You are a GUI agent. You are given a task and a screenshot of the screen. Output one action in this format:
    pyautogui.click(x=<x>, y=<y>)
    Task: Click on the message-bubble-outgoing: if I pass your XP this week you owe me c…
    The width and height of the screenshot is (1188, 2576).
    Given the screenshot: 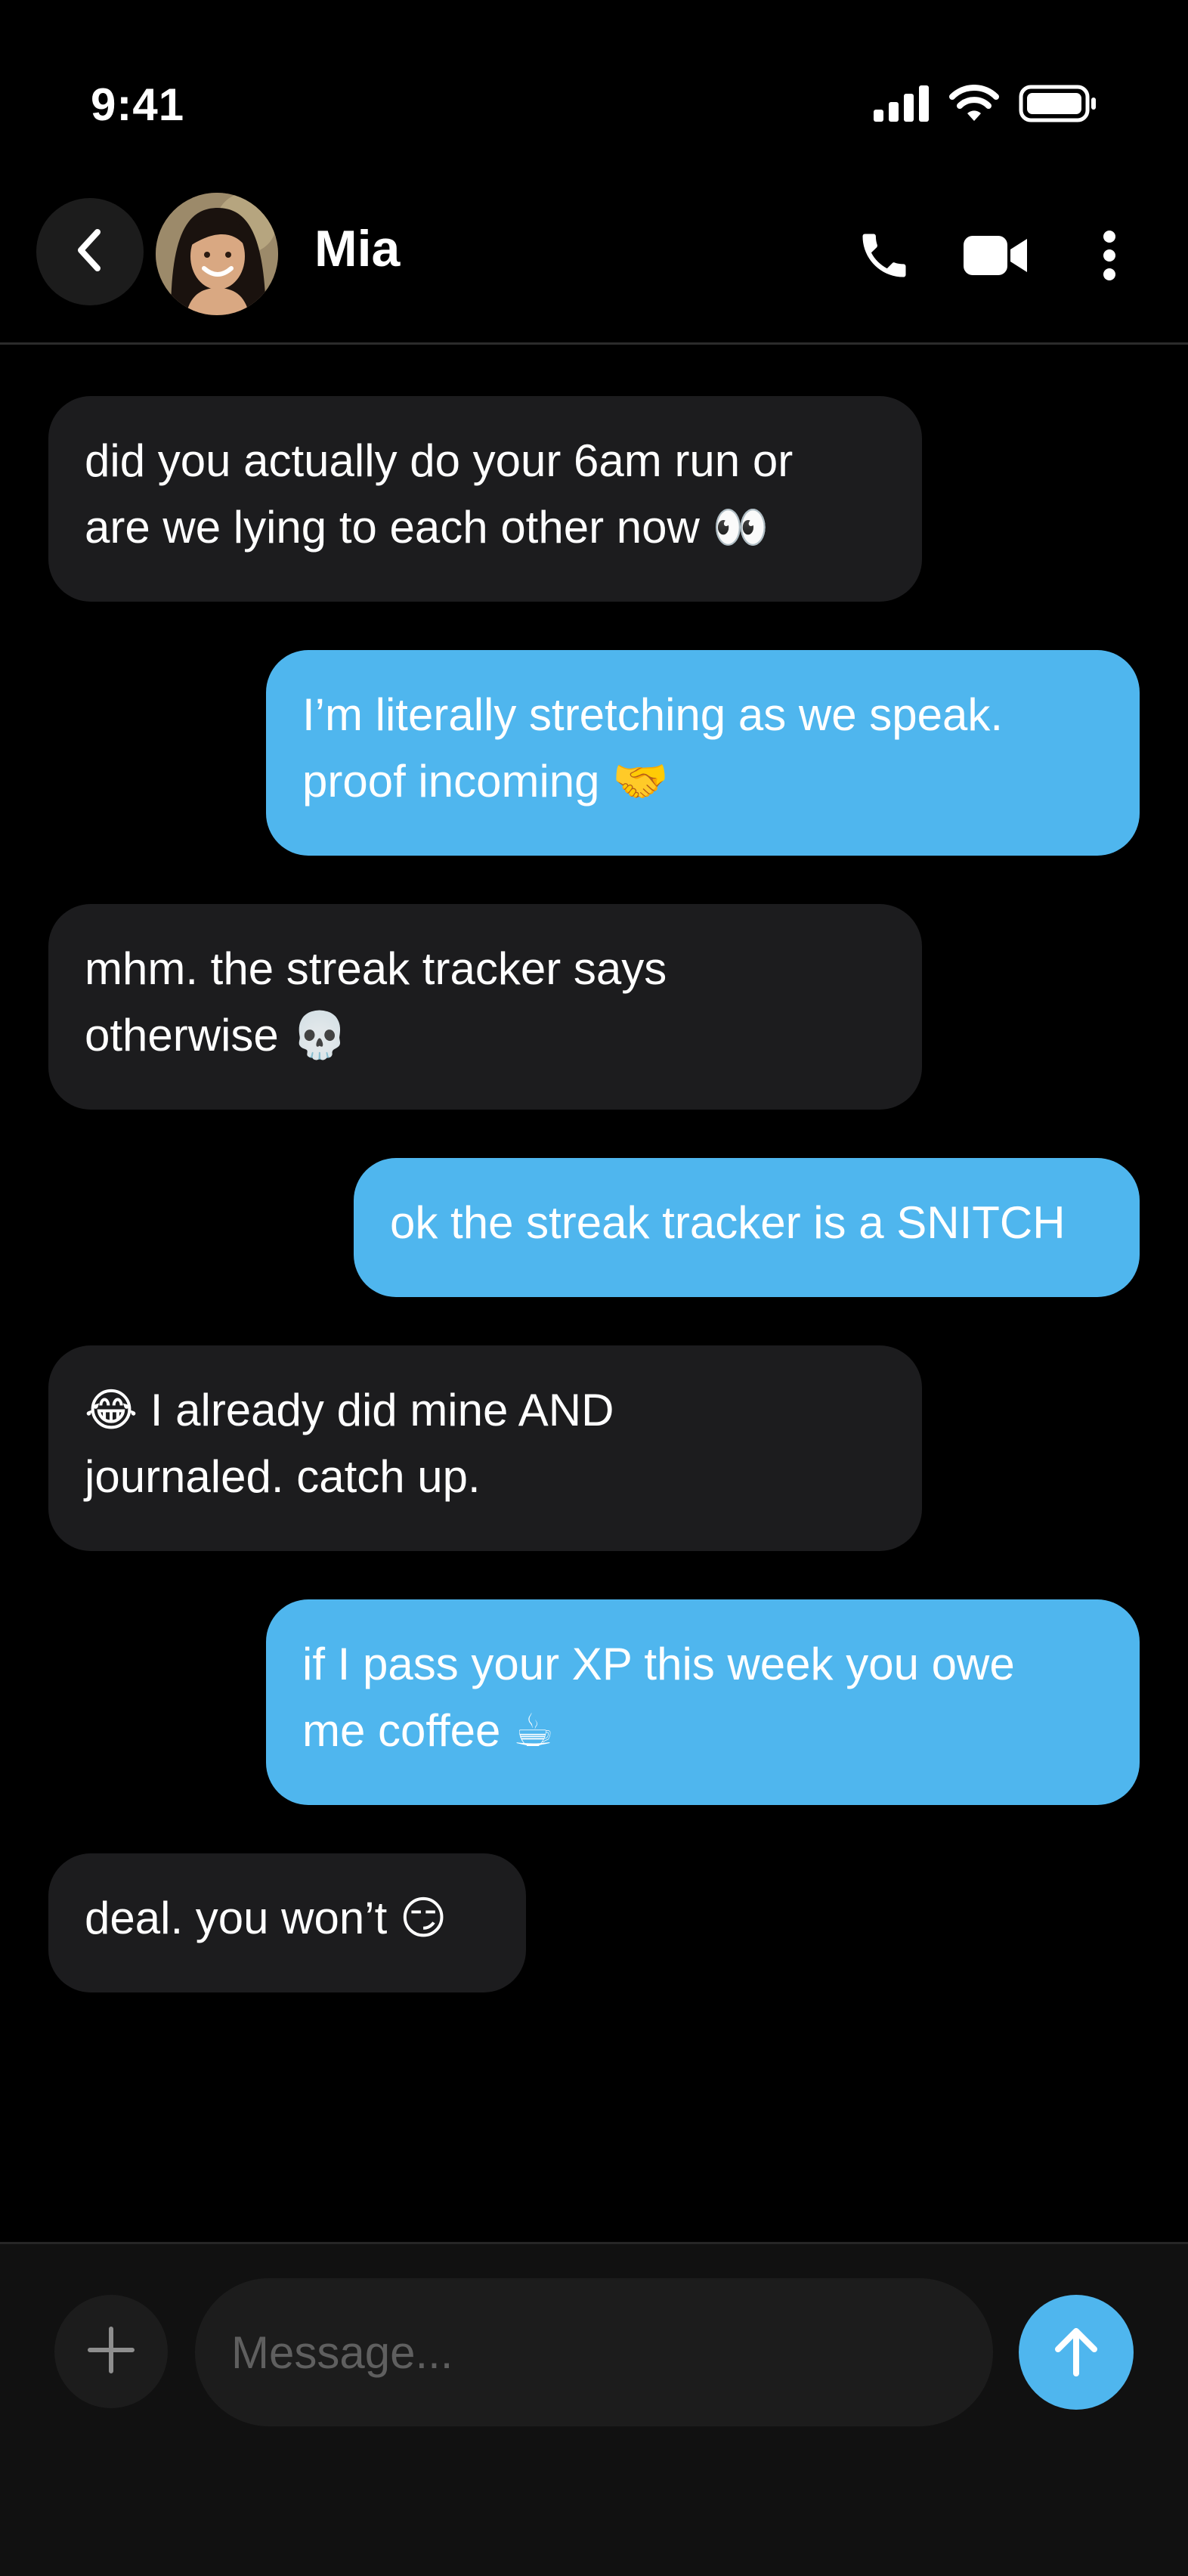 What is the action you would take?
    pyautogui.click(x=703, y=1702)
    